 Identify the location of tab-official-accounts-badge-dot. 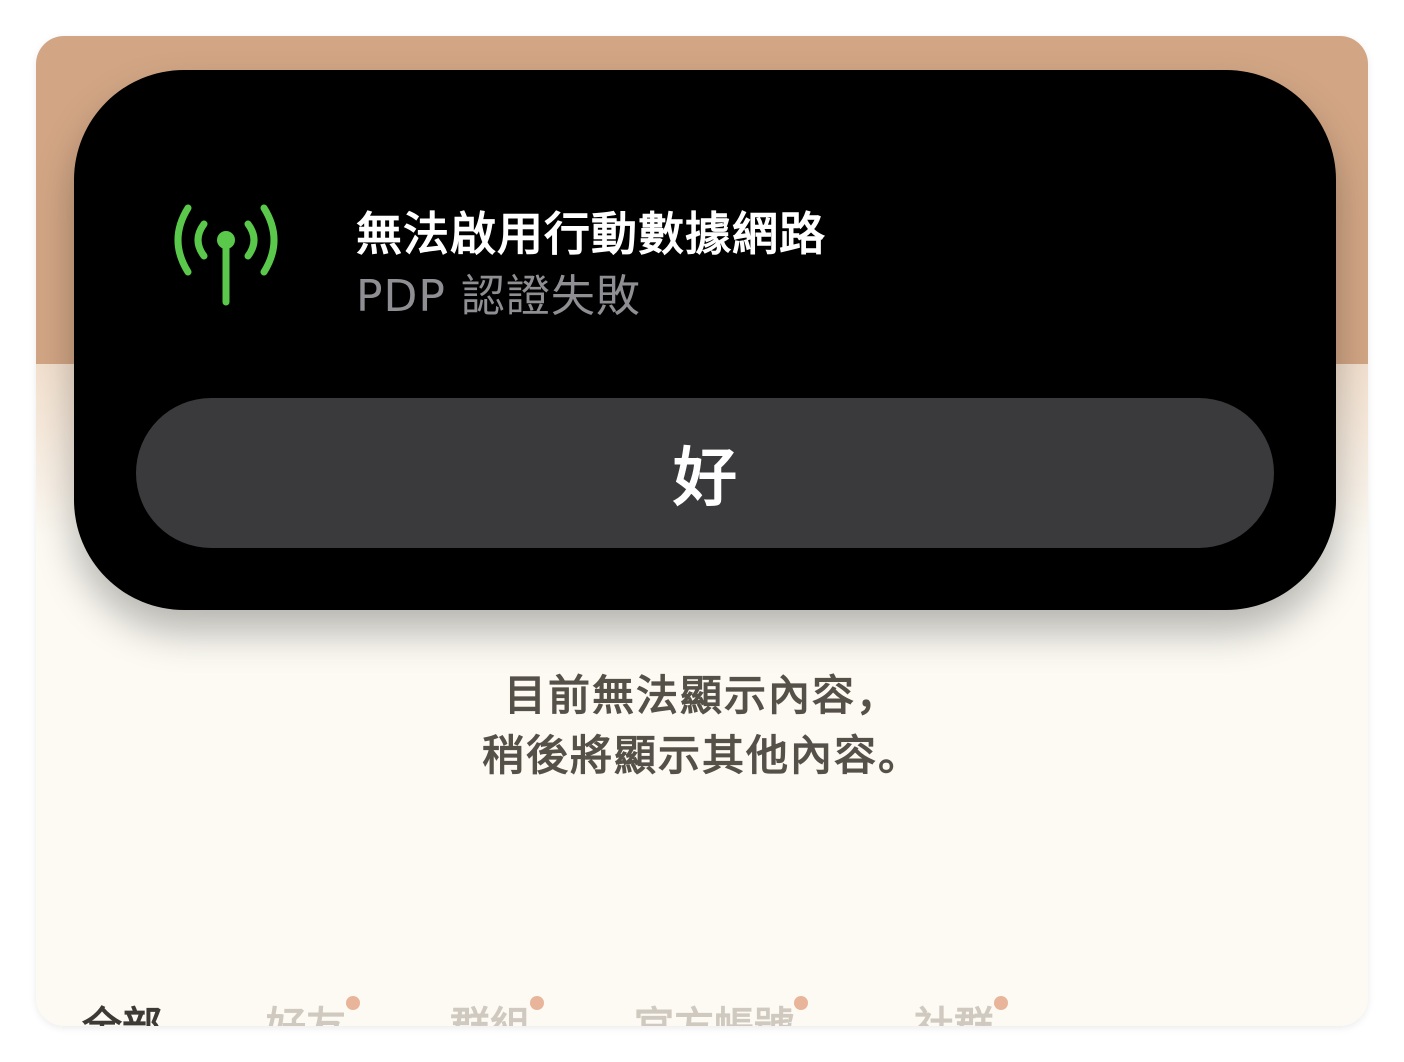
(801, 1003).